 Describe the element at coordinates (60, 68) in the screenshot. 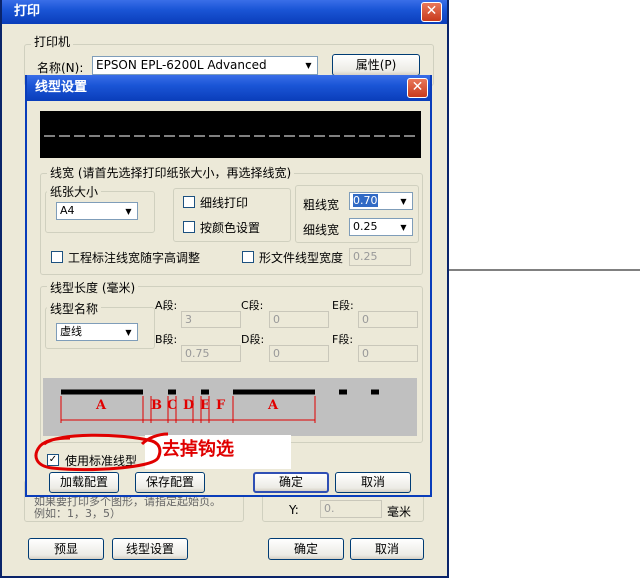

I see `printer-name-label: 名称(N):` at that location.